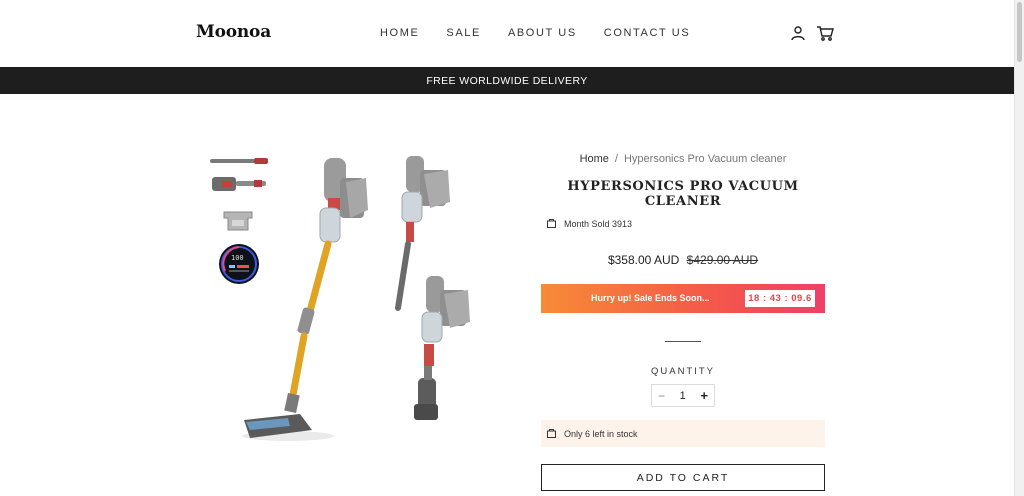 This screenshot has width=1024, height=496. Describe the element at coordinates (722, 260) in the screenshot. I see `compare-price: $429.00 AUD` at that location.